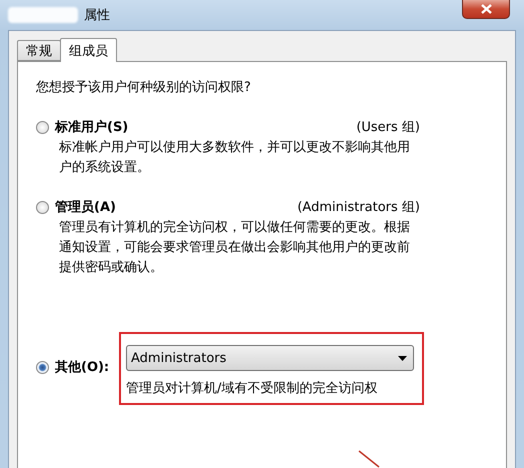 The height and width of the screenshot is (468, 524). Describe the element at coordinates (85, 207) in the screenshot. I see `option-label: 管理员(A)` at that location.